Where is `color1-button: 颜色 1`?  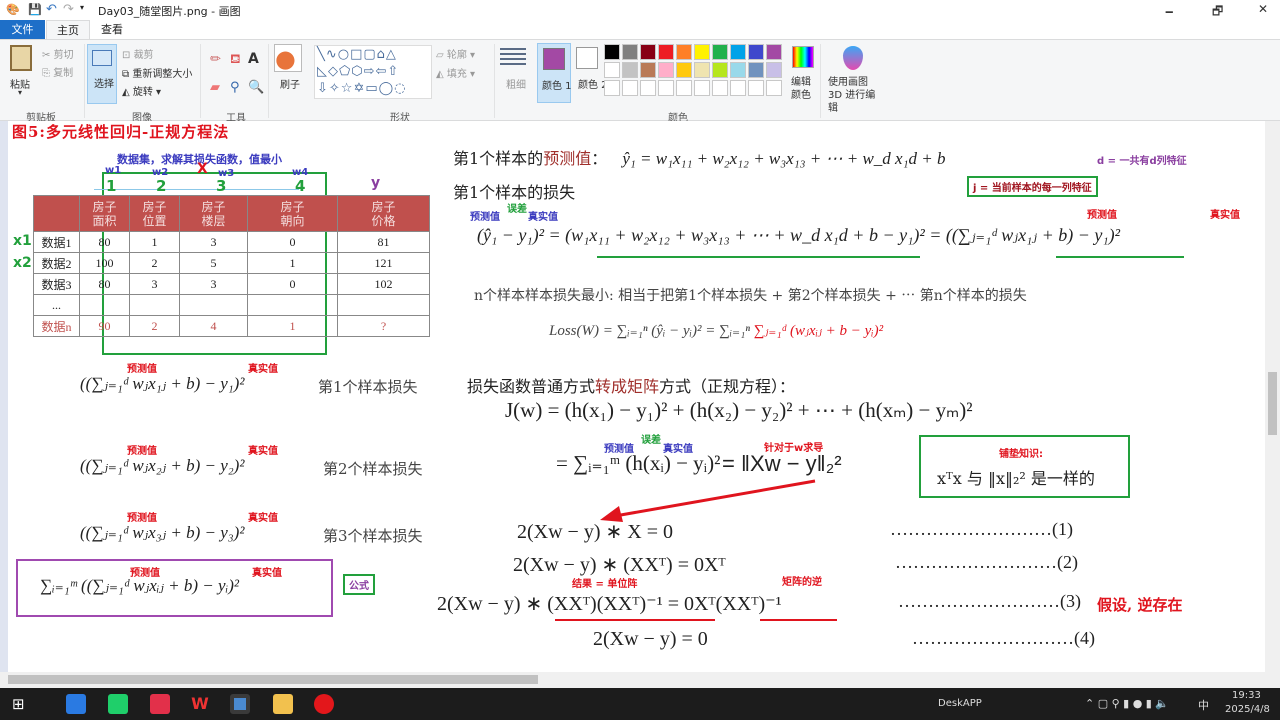 color1-button: 颜色 1 is located at coordinates (554, 73).